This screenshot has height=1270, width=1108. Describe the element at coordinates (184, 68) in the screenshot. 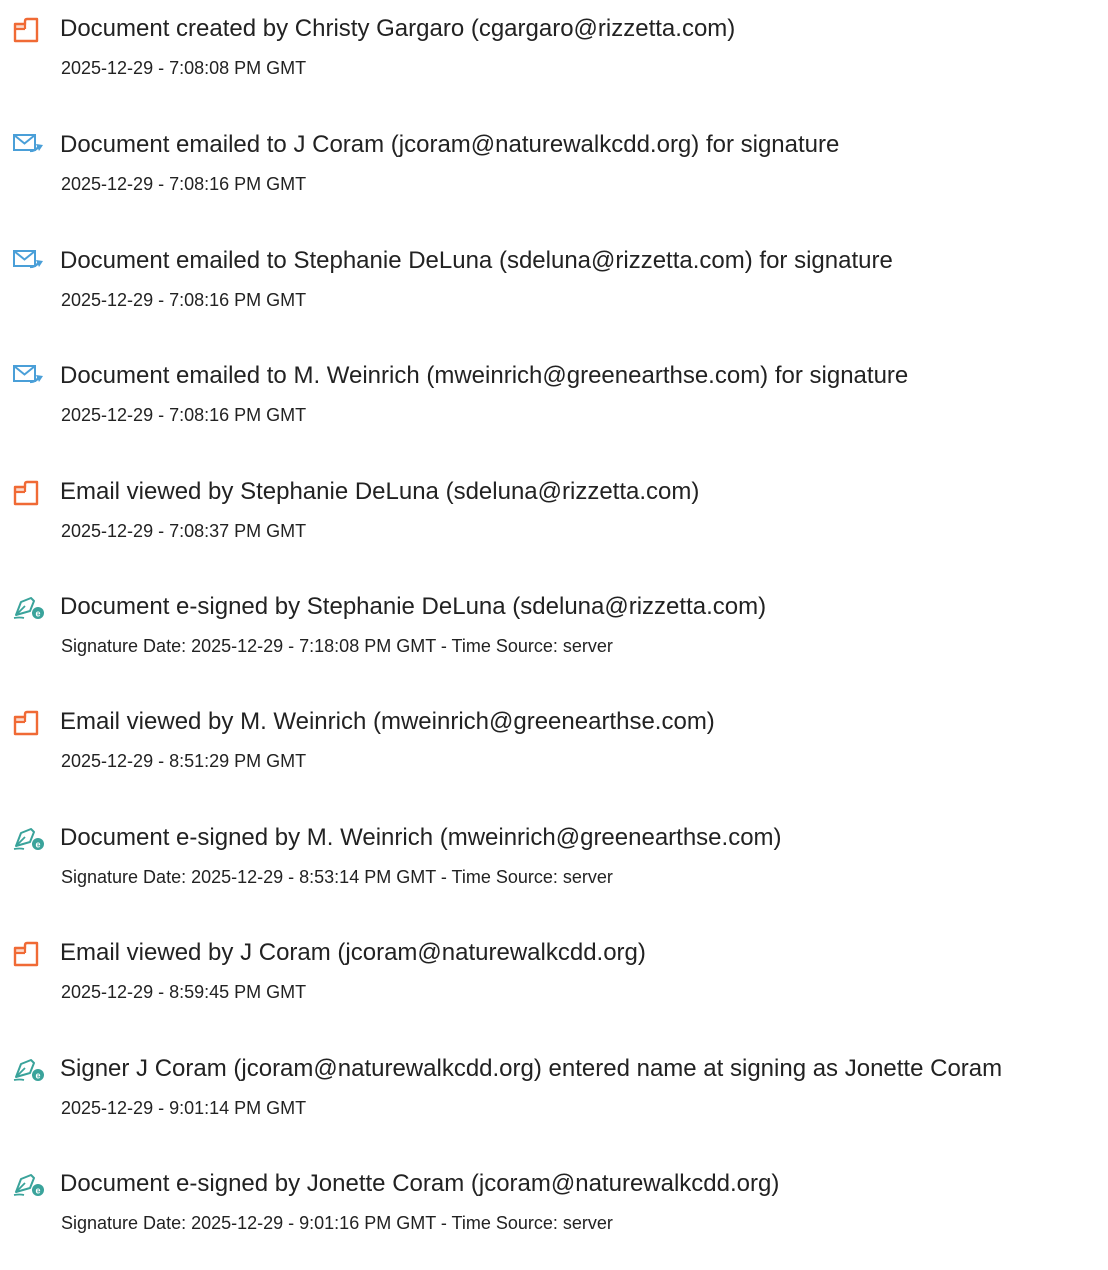

I see `event-timestamp: 2025-12-29 - 7:08:08 PM GMT` at that location.